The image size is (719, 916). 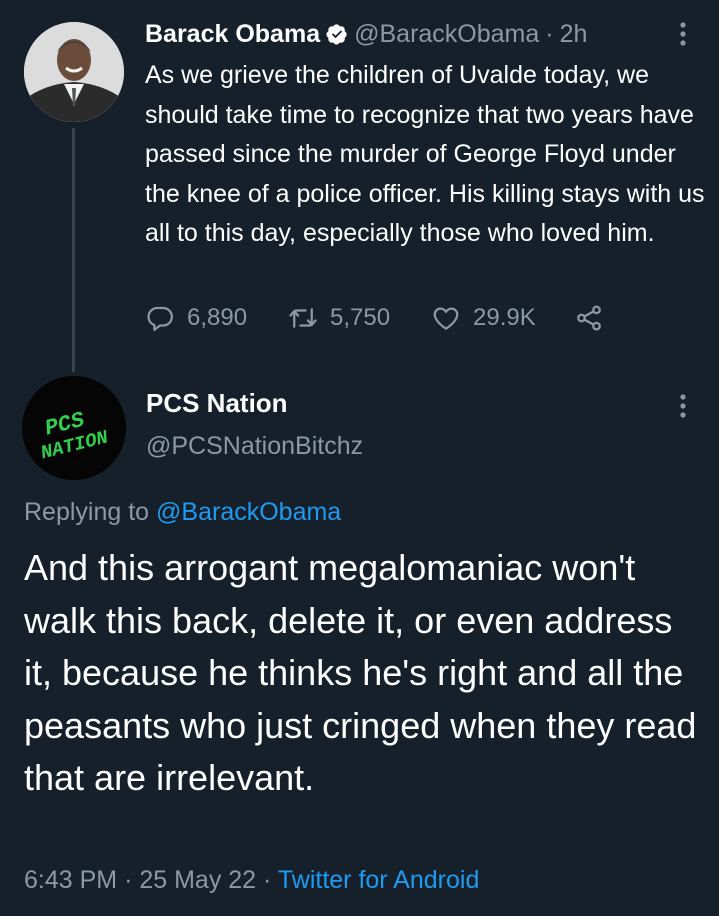 I want to click on reply-author-handle: @PCSNationBitchz, so click(x=254, y=446).